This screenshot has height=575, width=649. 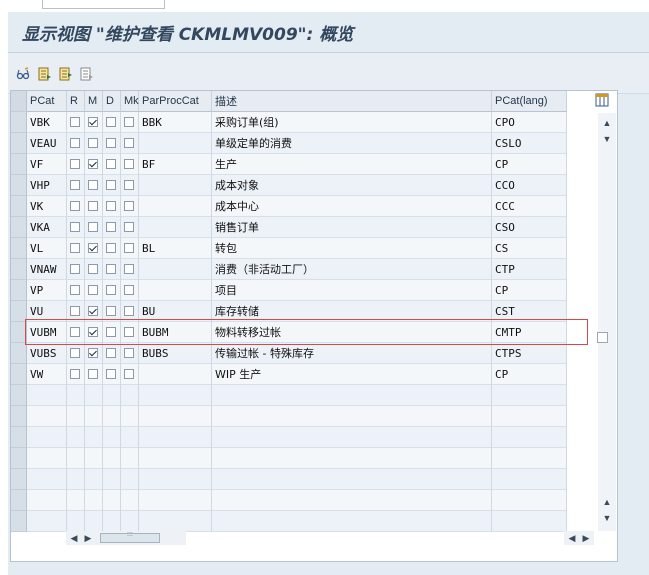 I want to click on vertical-scrollbar: ▲ ▼ ▲ ▼, so click(x=607, y=322).